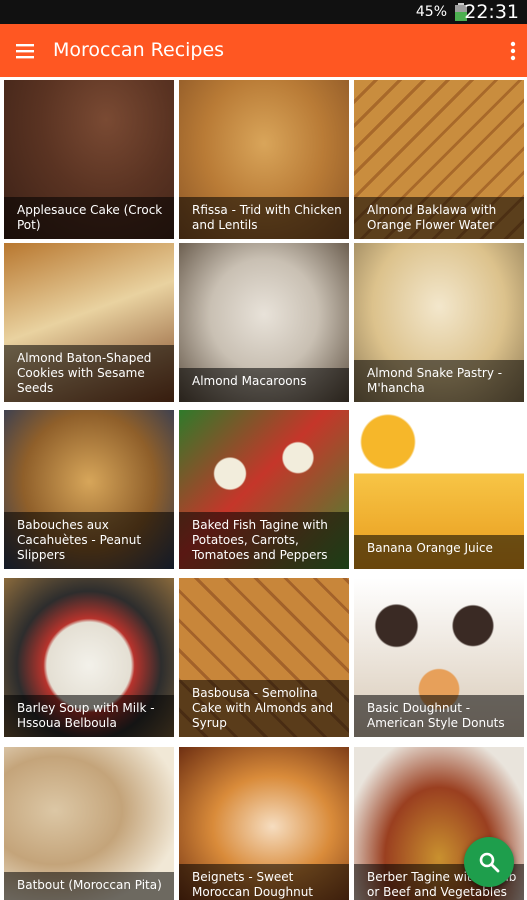  Describe the element at coordinates (439, 381) in the screenshot. I see `recipe-title: Almond Snake Pastry - M'hancha` at that location.